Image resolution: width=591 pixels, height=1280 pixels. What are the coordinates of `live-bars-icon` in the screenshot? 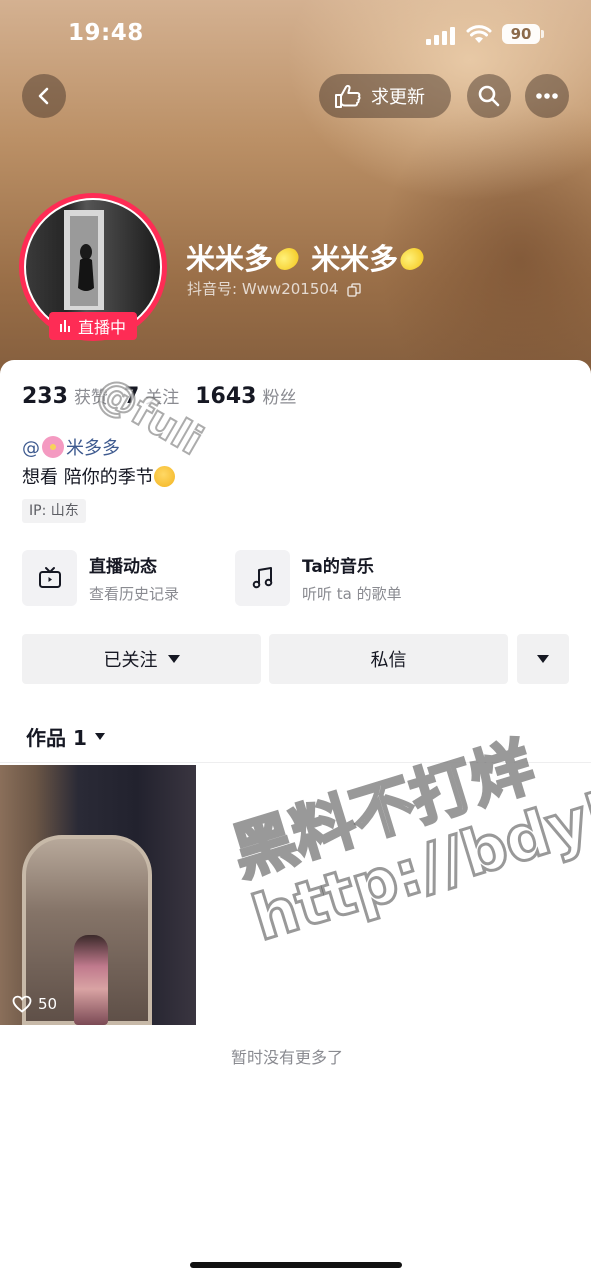 It's located at (65, 326).